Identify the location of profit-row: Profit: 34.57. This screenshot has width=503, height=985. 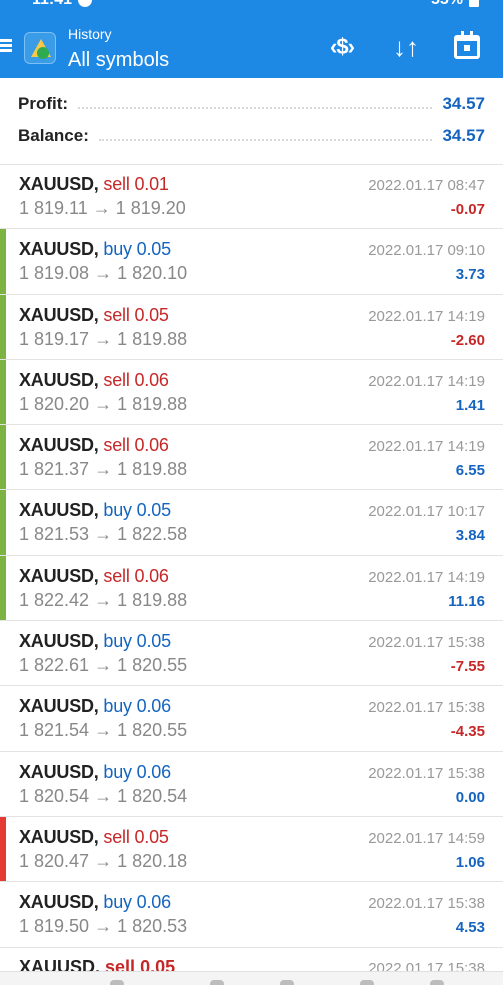
(251, 104).